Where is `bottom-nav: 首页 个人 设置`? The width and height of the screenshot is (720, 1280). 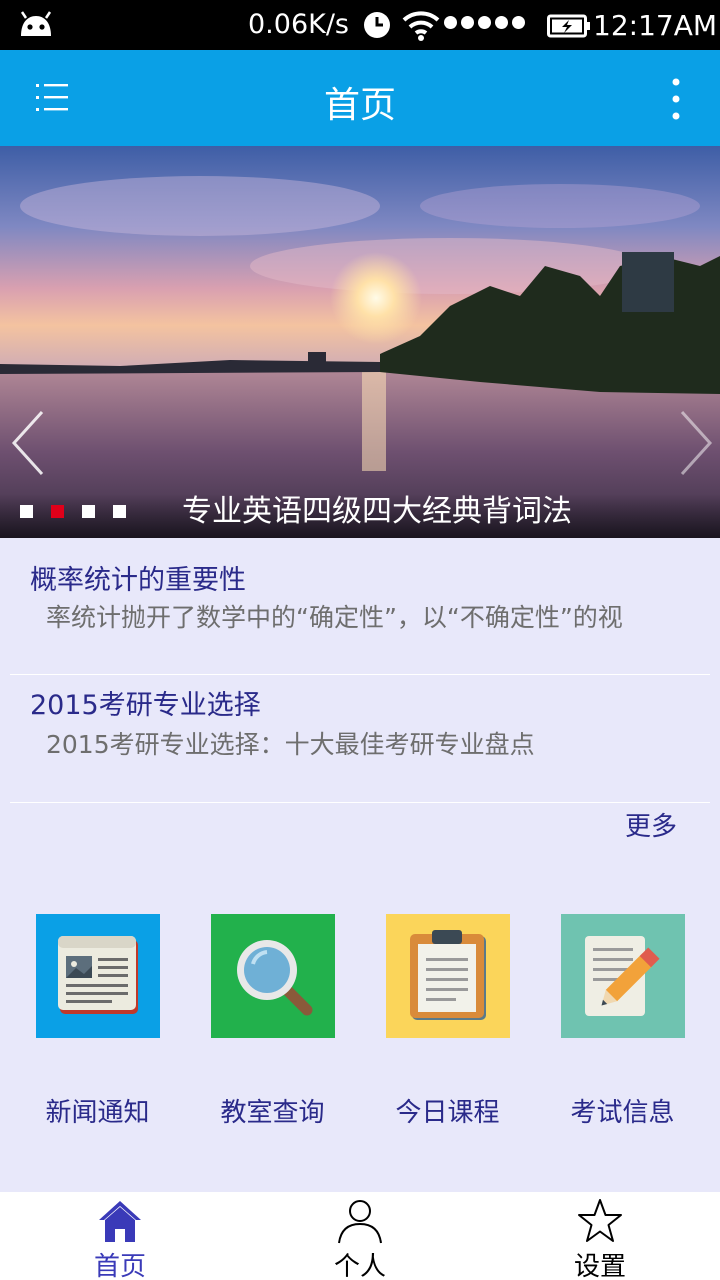 bottom-nav: 首页 个人 设置 is located at coordinates (360, 1236).